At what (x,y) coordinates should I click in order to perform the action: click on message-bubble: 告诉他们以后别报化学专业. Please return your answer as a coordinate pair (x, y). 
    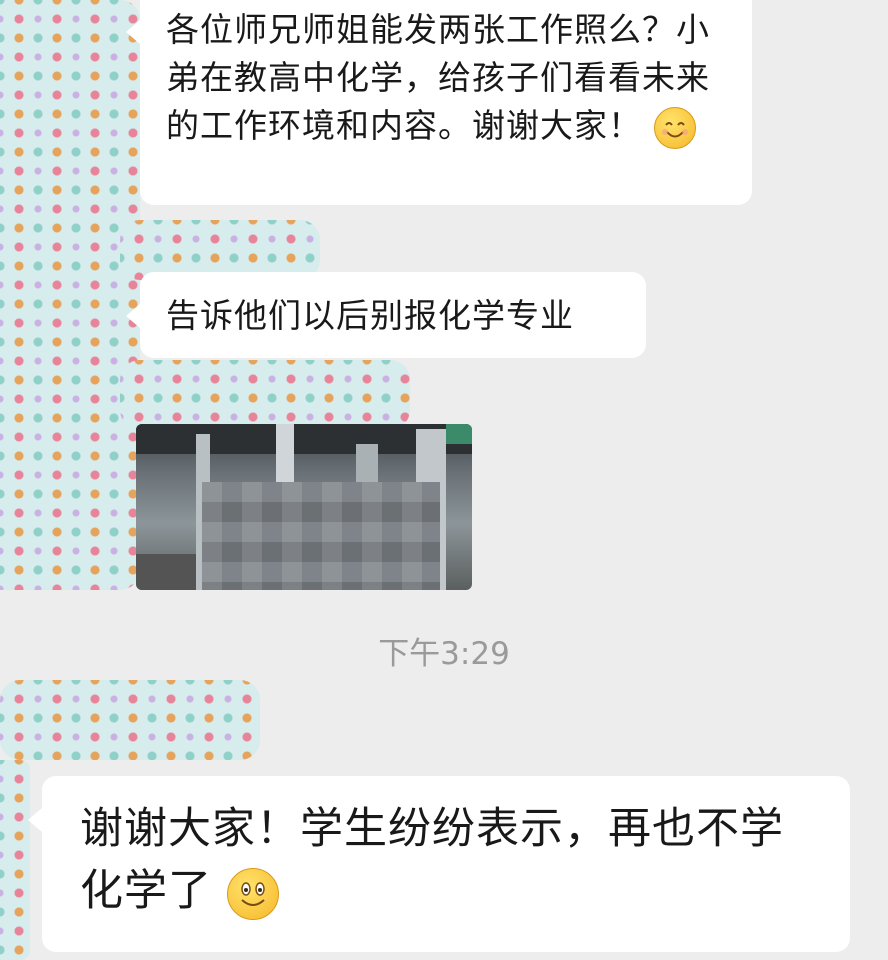
    Looking at the image, I should click on (386, 315).